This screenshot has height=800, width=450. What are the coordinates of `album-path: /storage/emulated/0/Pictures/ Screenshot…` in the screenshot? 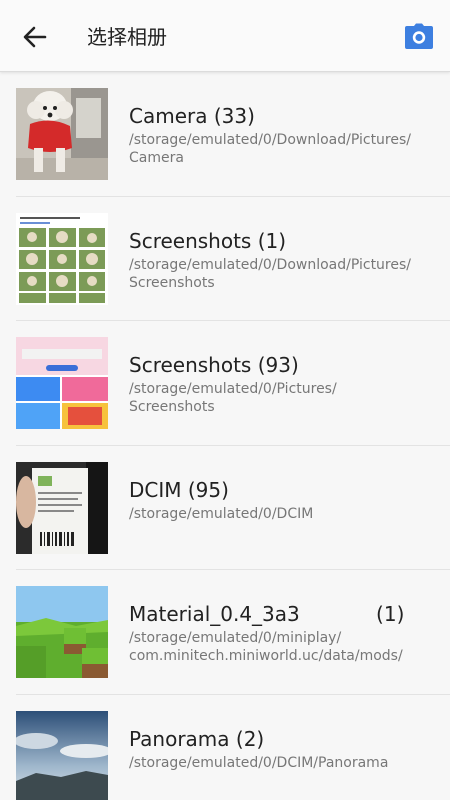 It's located at (233, 398).